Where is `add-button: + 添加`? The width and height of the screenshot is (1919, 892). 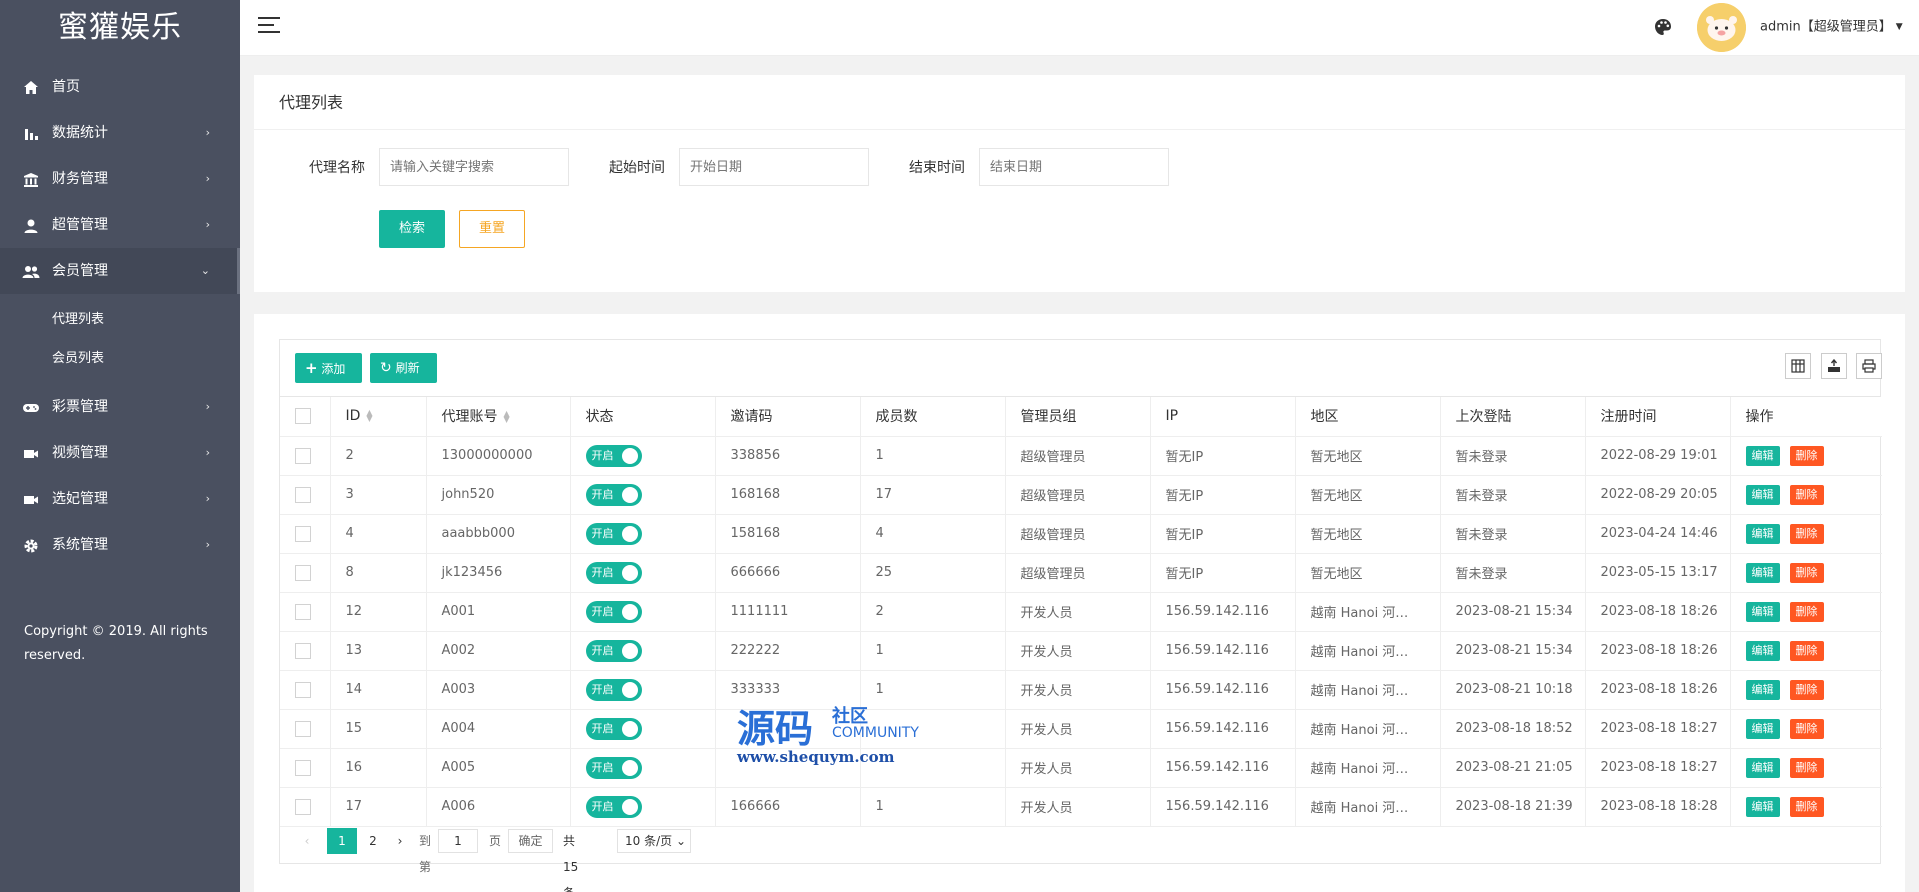 add-button: + 添加 is located at coordinates (328, 368).